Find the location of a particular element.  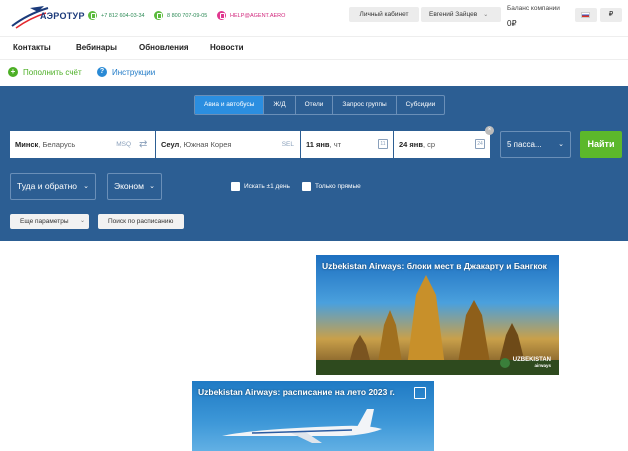

tab-avia: Авиа и автобусы is located at coordinates (230, 105).